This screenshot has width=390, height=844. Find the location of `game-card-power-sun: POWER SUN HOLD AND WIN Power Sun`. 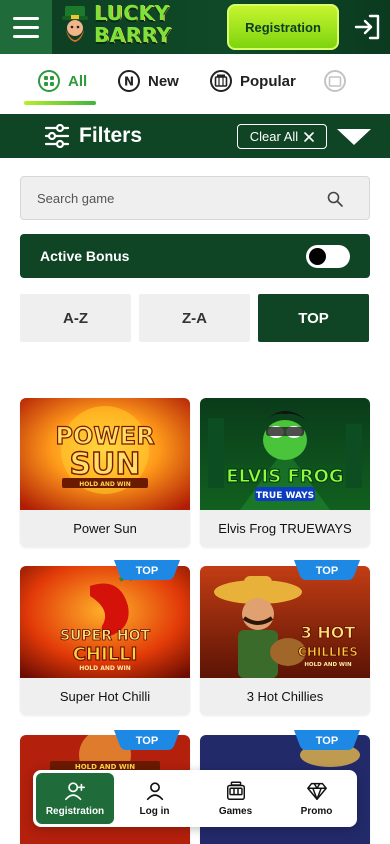

game-card-power-sun: POWER SUN HOLD AND WIN Power Sun is located at coordinates (105, 472).